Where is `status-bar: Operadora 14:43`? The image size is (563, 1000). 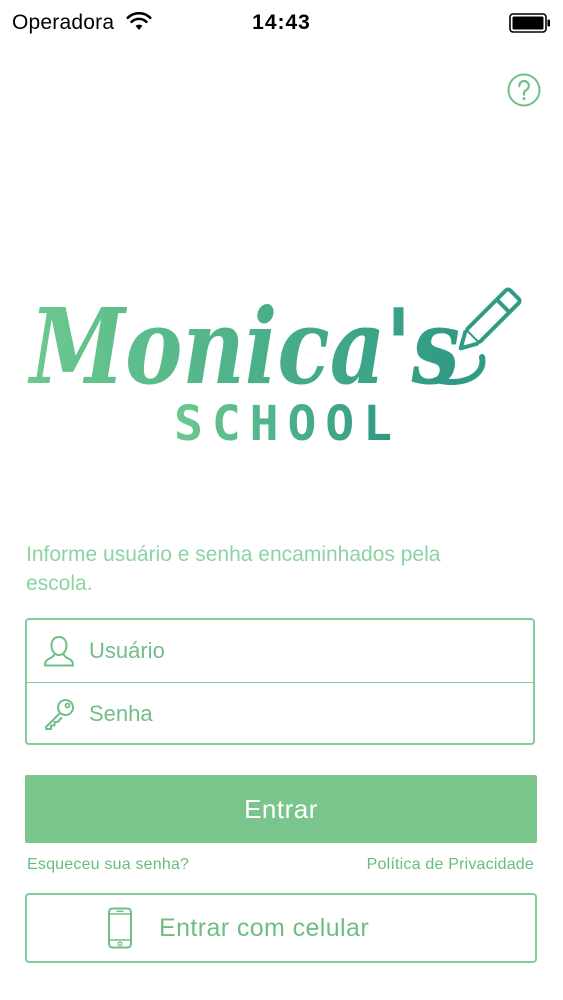 status-bar: Operadora 14:43 is located at coordinates (281, 24).